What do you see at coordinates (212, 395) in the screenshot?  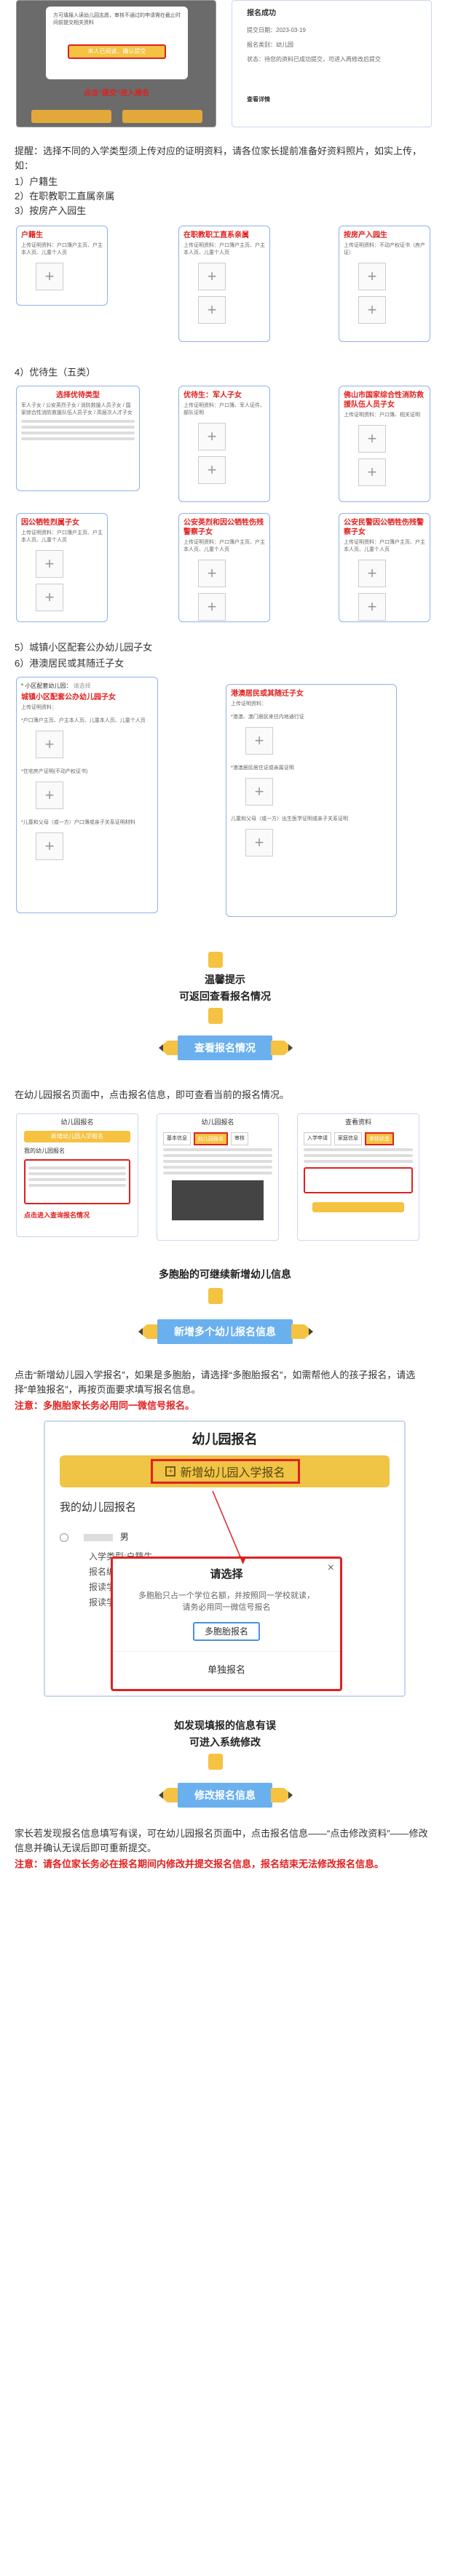 I see `card-title: 优待生：军人子女` at bounding box center [212, 395].